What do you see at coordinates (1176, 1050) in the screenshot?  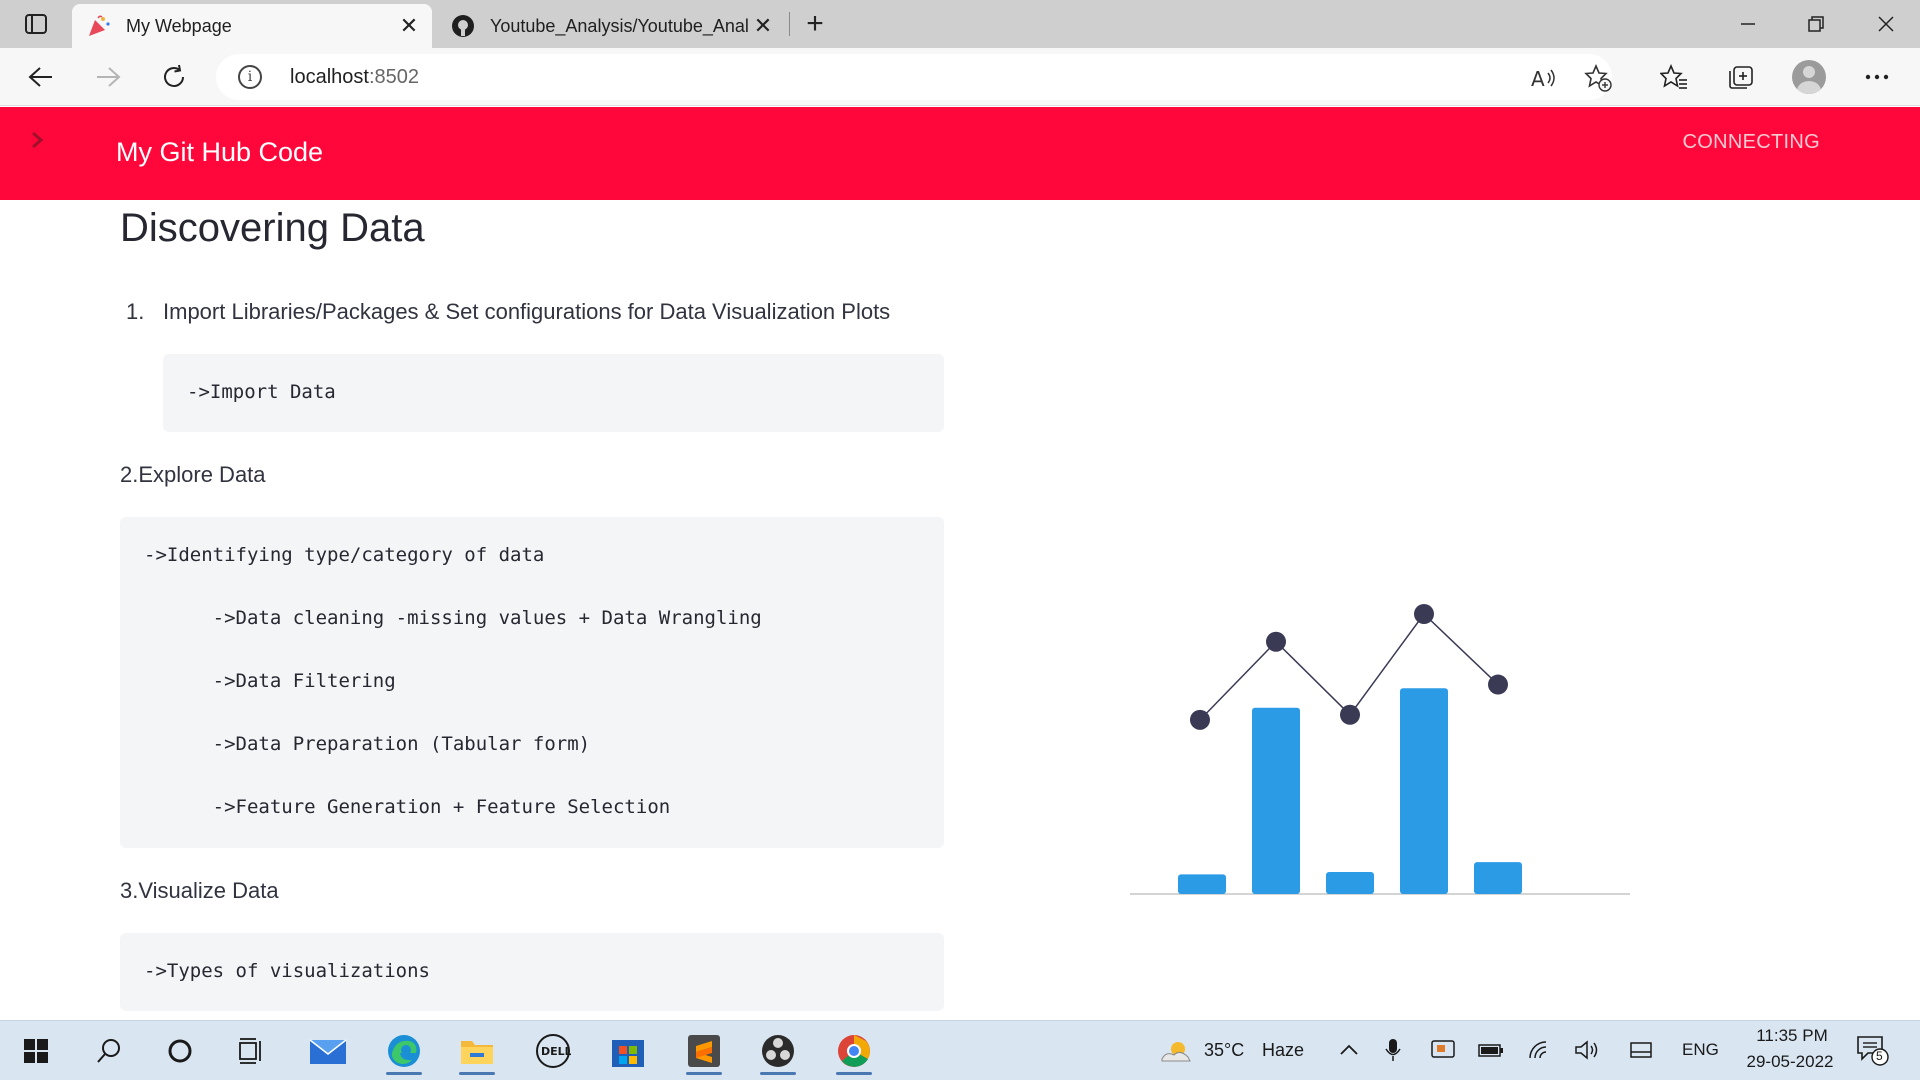 I see `weather-icon` at bounding box center [1176, 1050].